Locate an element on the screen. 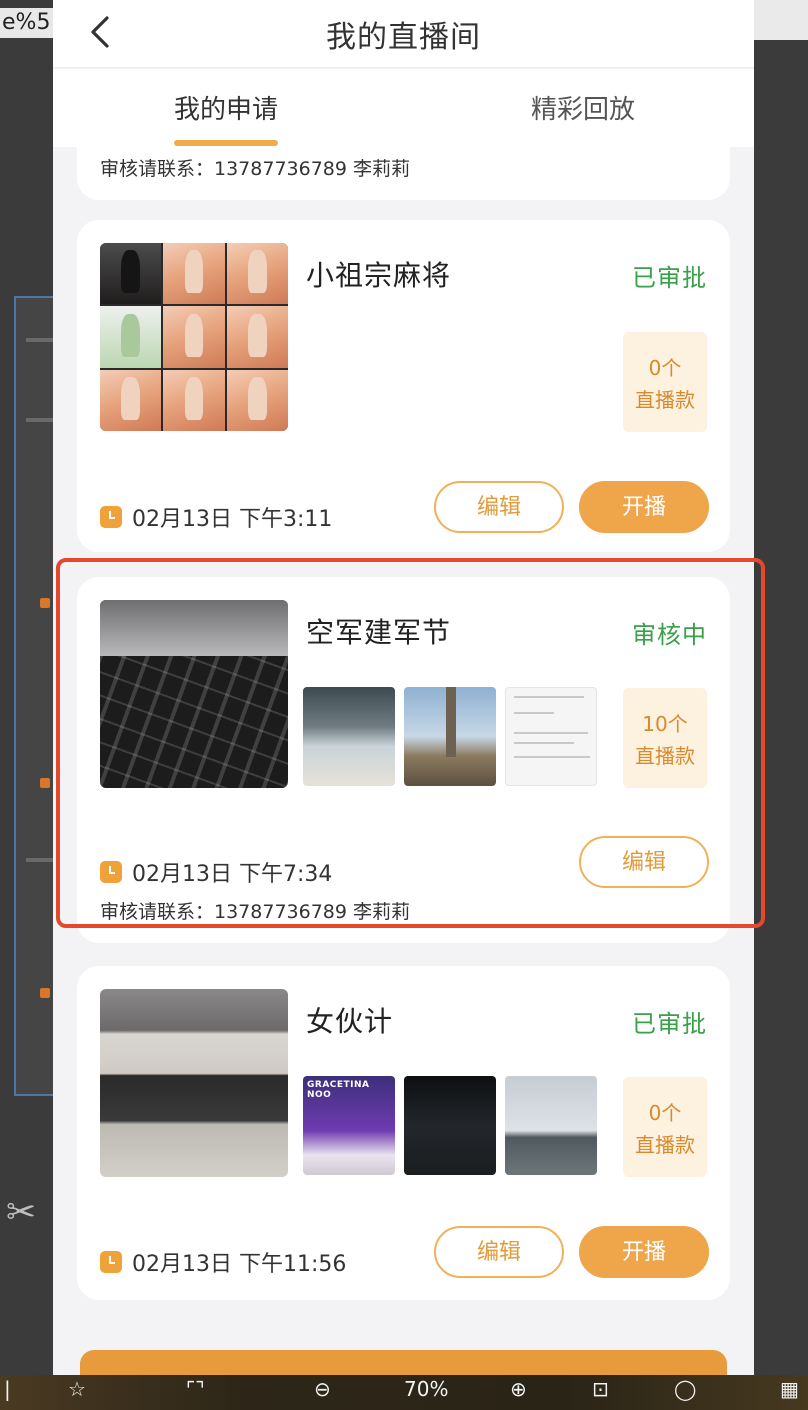  zoom-in-icon: ⊕ is located at coordinates (518, 1389).